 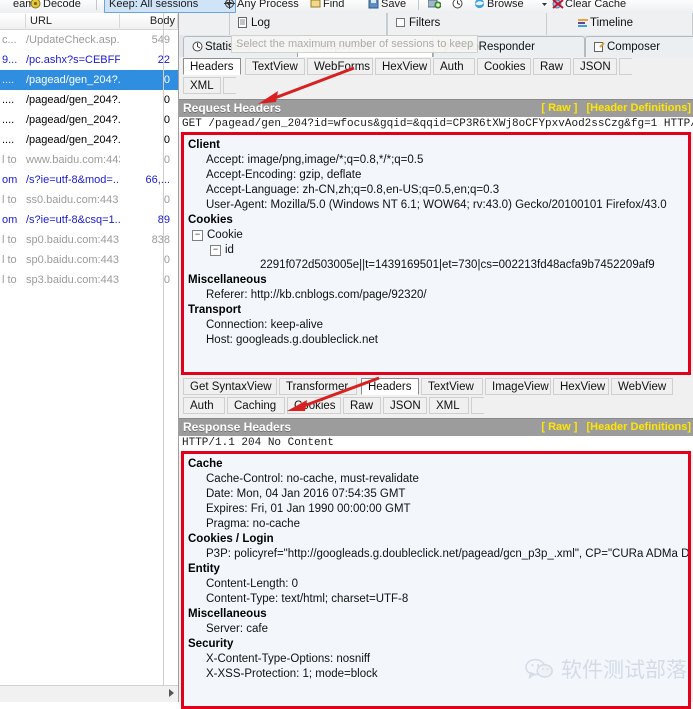 I want to click on tab-timeline: Timeline, so click(x=631, y=24).